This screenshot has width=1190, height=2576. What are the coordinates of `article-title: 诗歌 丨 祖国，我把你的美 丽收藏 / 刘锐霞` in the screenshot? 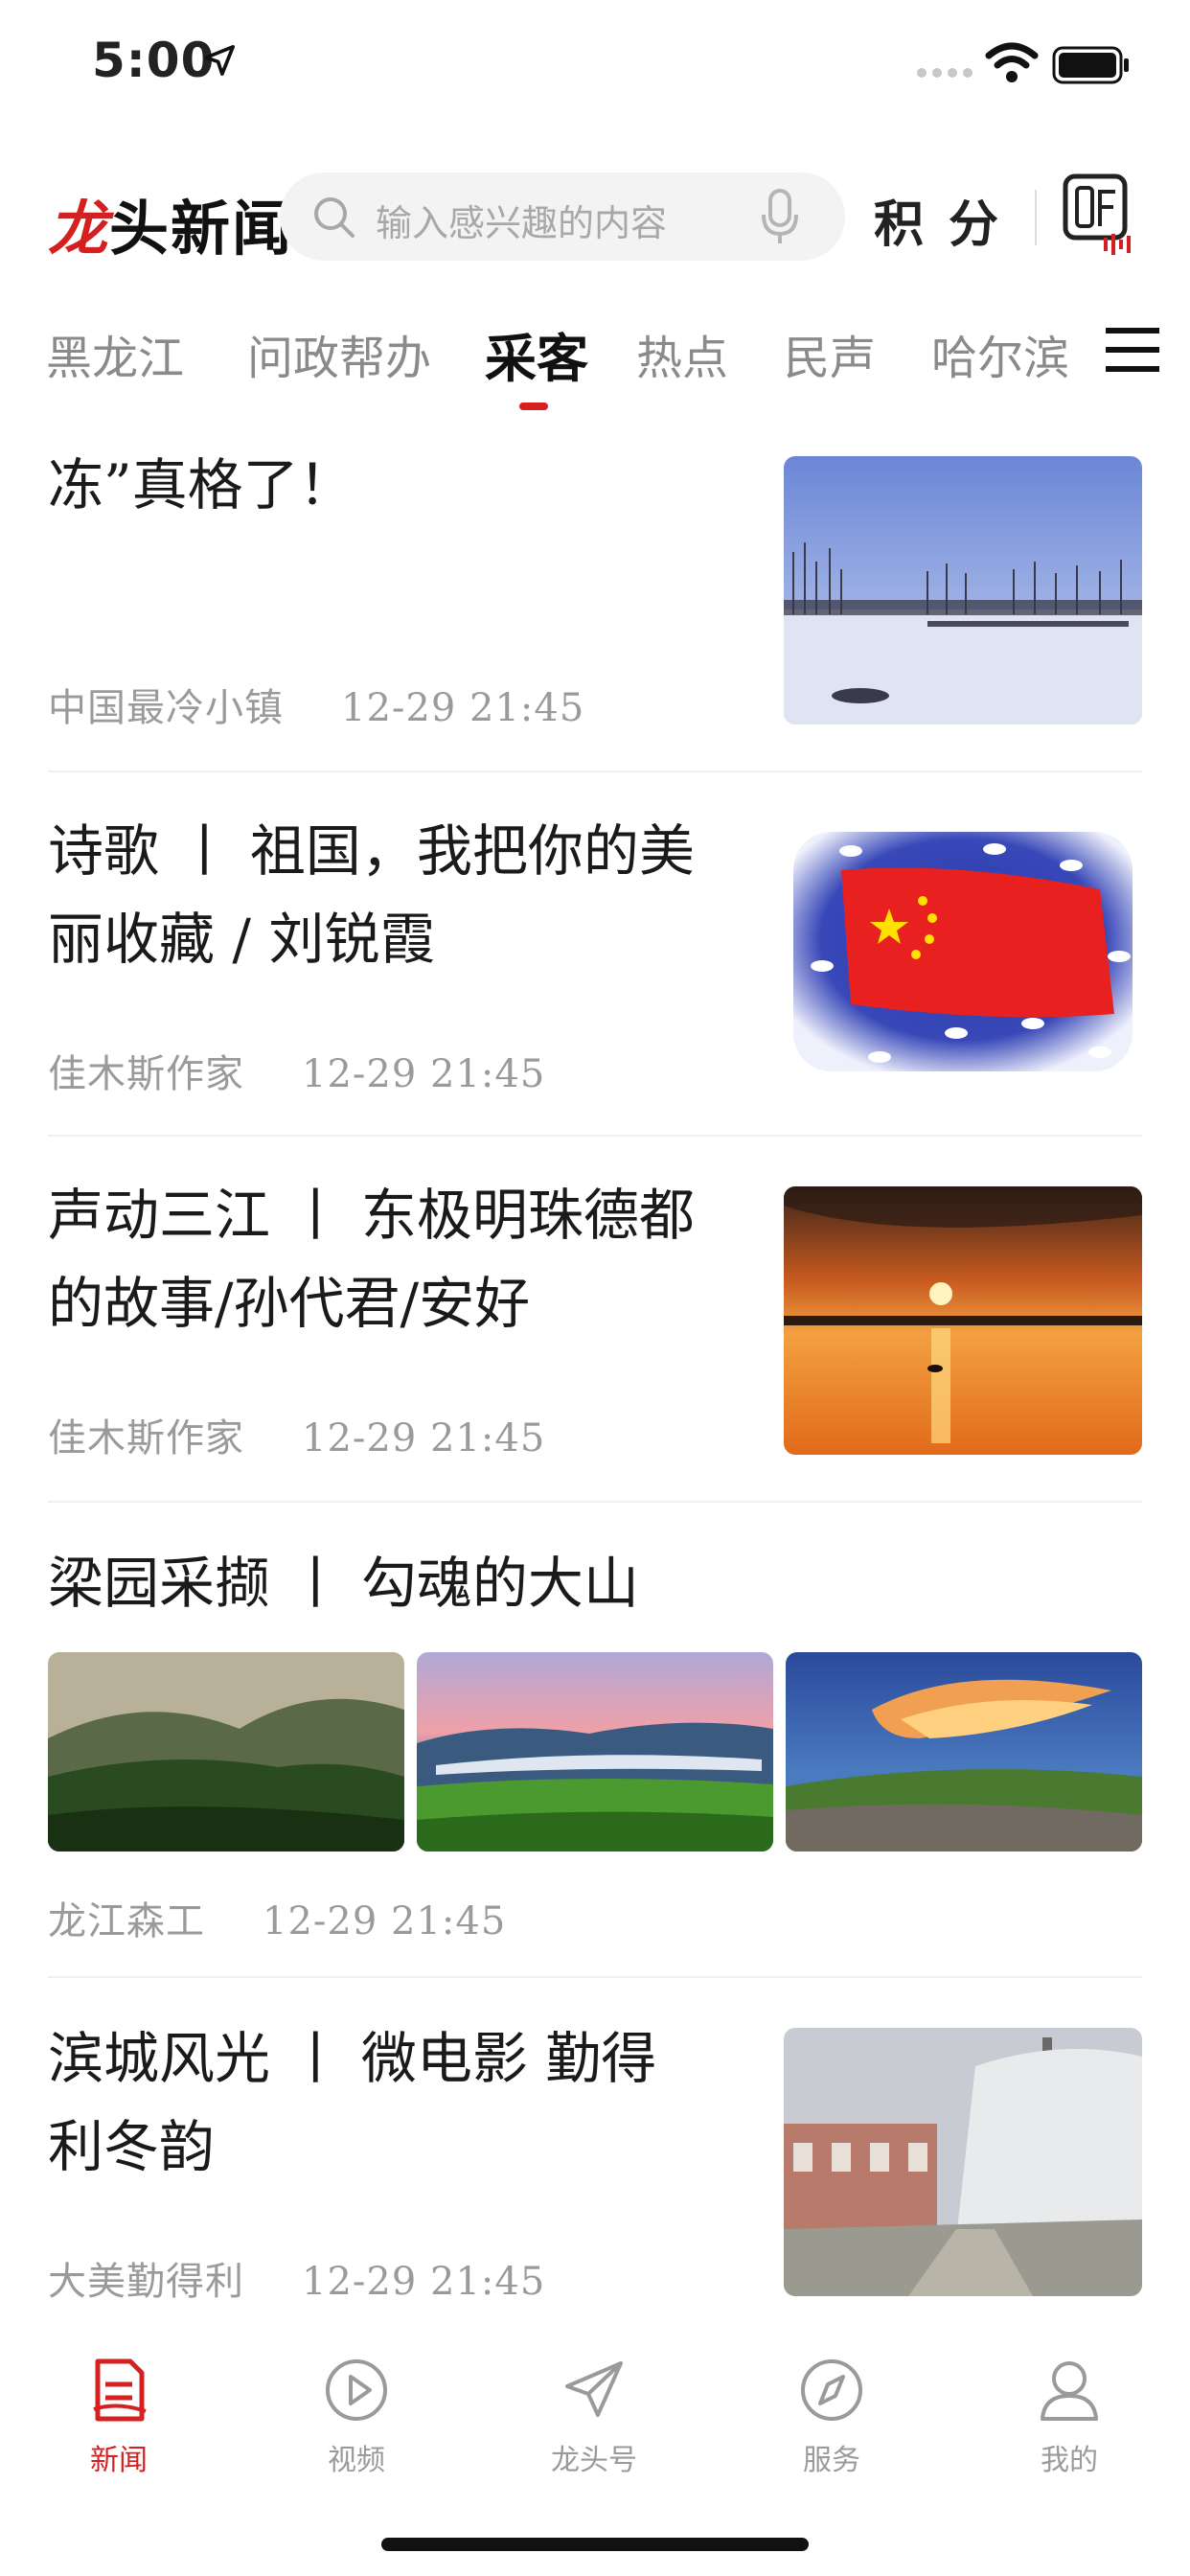 It's located at (393, 895).